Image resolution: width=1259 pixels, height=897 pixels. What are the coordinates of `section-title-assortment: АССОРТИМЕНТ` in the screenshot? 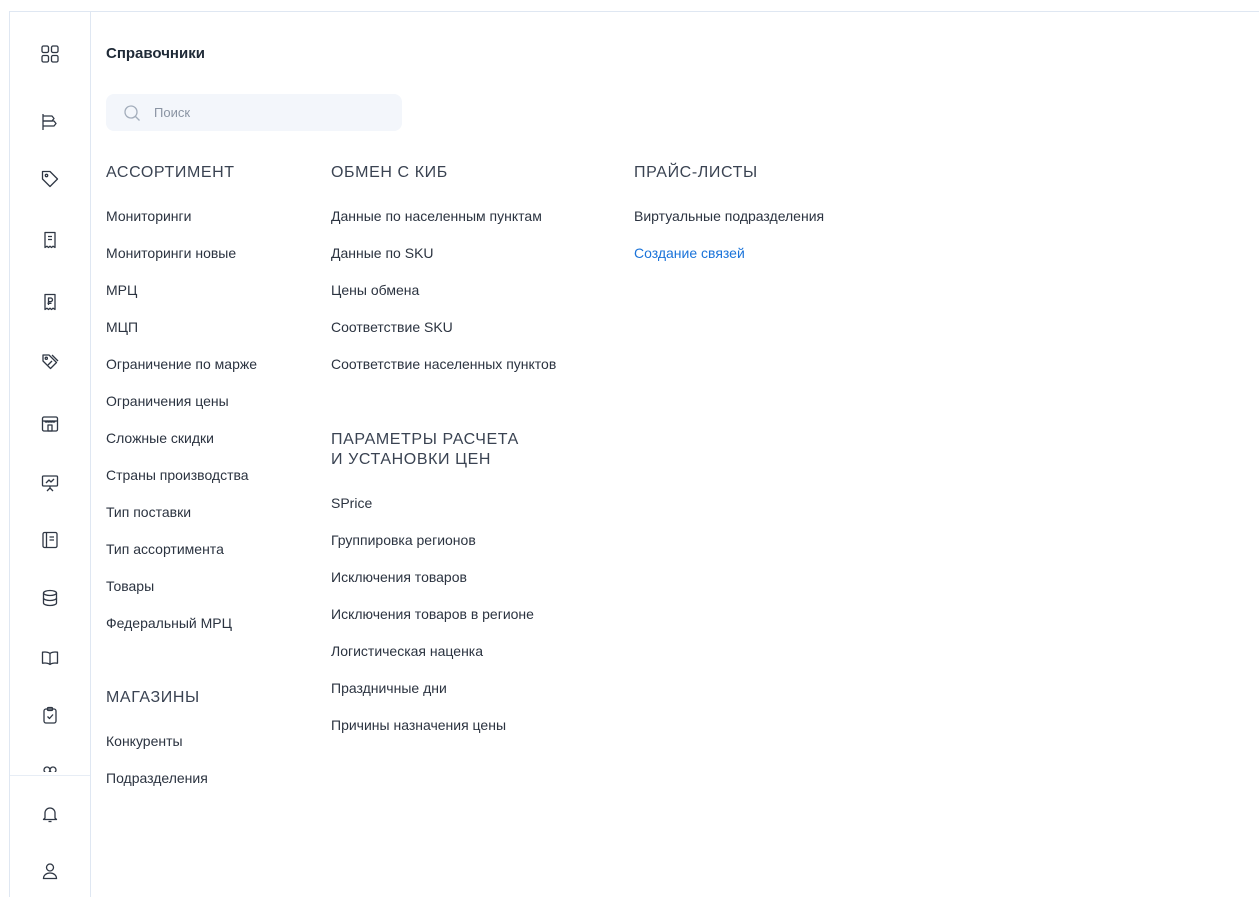 It's located at (170, 172).